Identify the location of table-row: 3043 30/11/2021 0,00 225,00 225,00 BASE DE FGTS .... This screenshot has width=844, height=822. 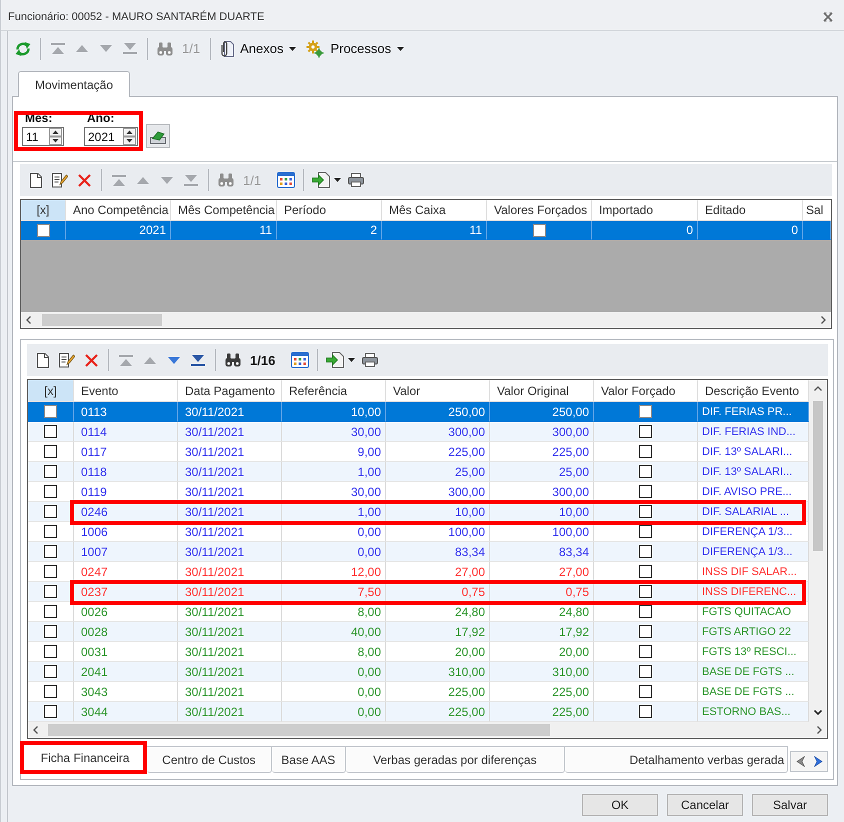
(418, 692).